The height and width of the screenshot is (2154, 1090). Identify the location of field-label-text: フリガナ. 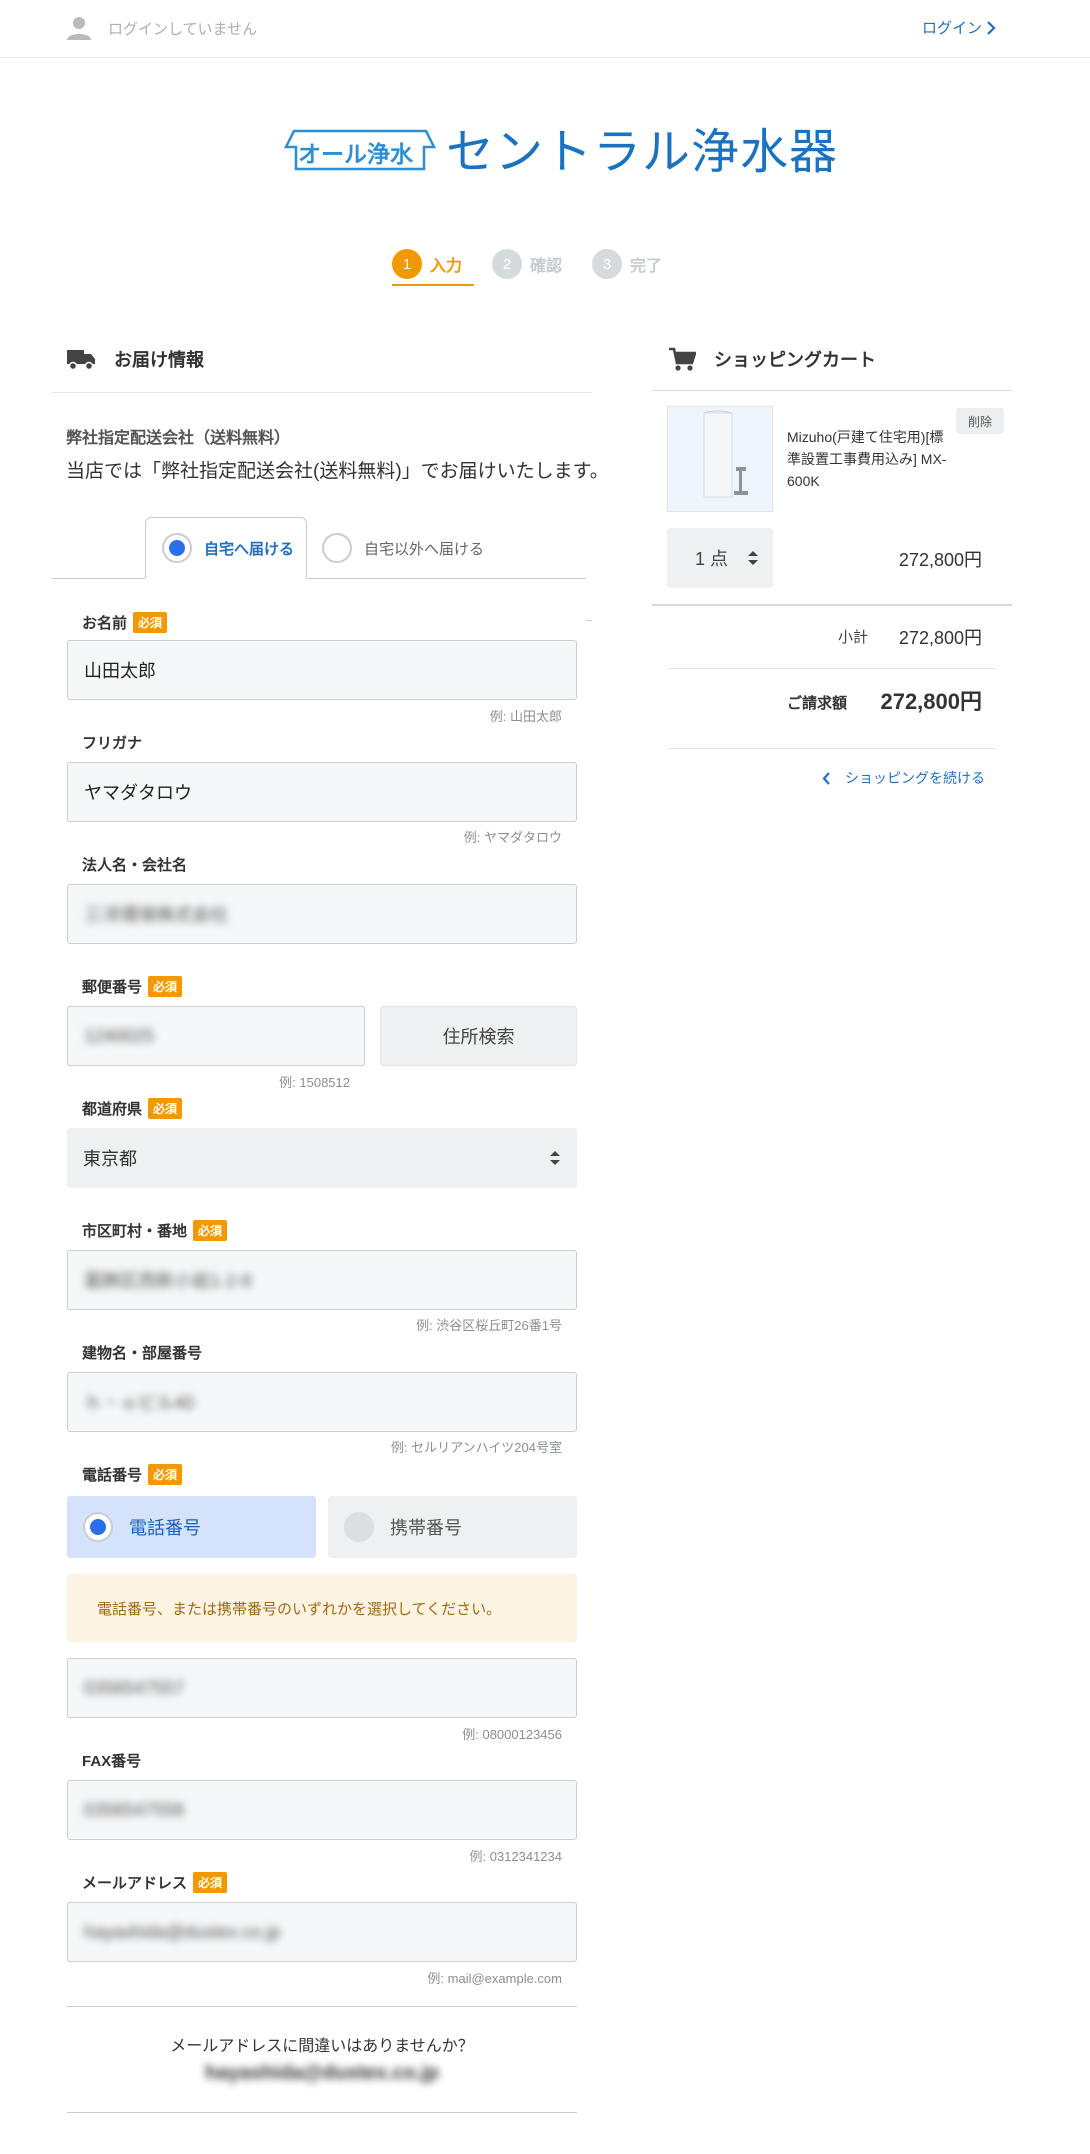
(112, 743).